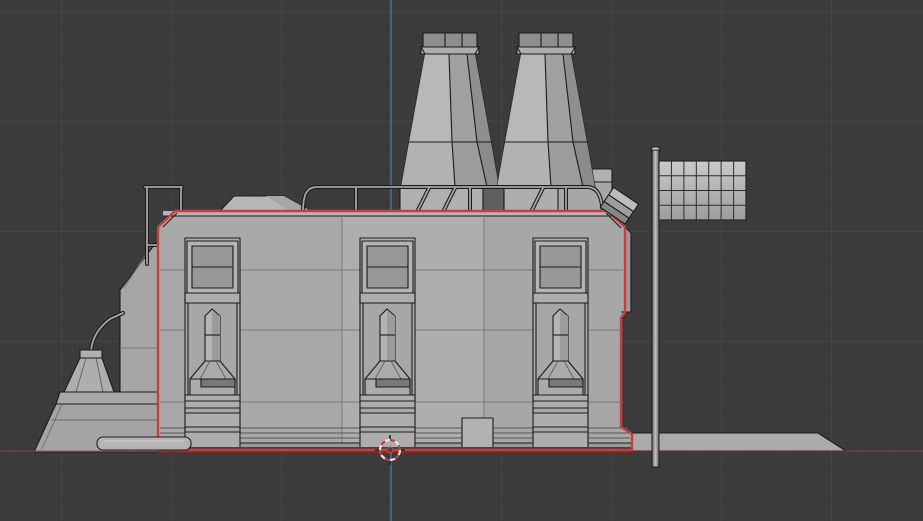 The height and width of the screenshot is (521, 923). What do you see at coordinates (212, 343) in the screenshot?
I see `bay-left` at bounding box center [212, 343].